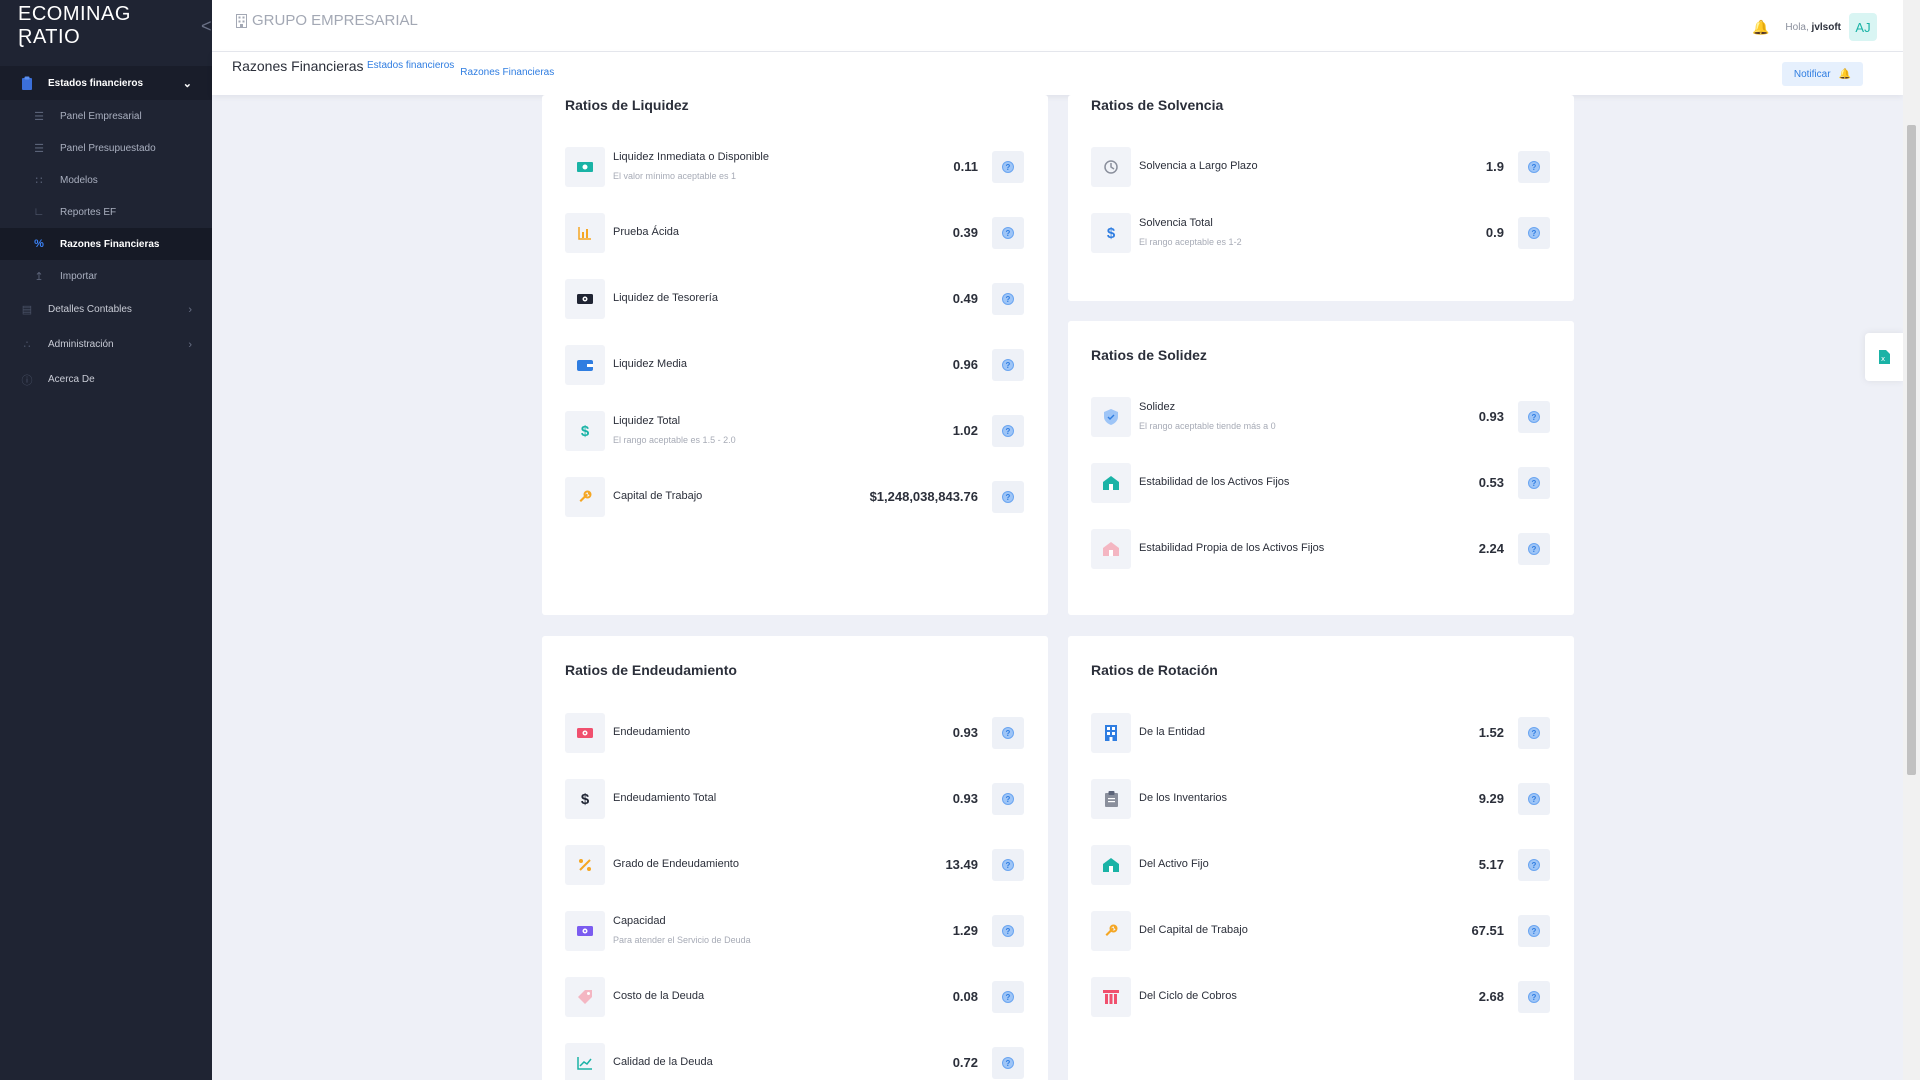 Image resolution: width=1920 pixels, height=1080 pixels. I want to click on ratio-label: Endeudamiento Total, so click(665, 798).